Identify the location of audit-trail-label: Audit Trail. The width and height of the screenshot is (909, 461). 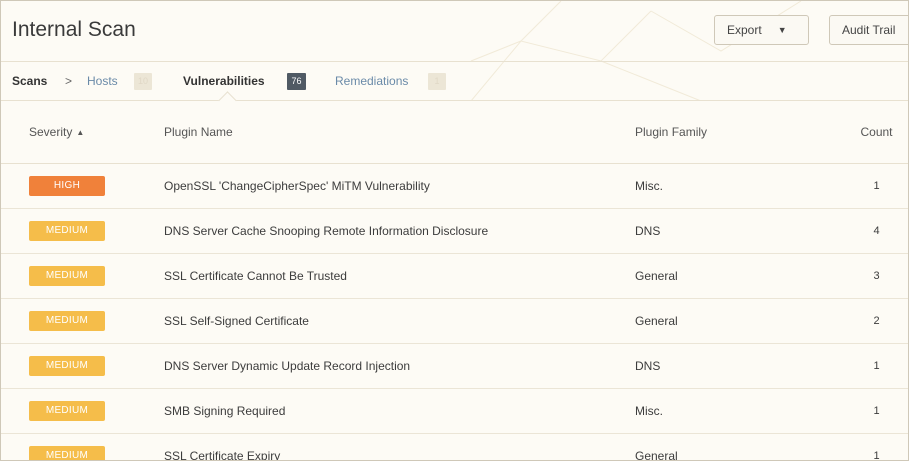
(869, 30).